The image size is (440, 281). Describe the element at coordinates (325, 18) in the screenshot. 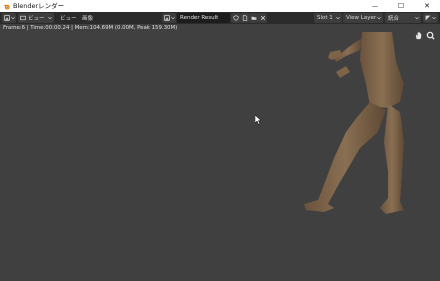

I see `slot-value: Slot 1` at that location.